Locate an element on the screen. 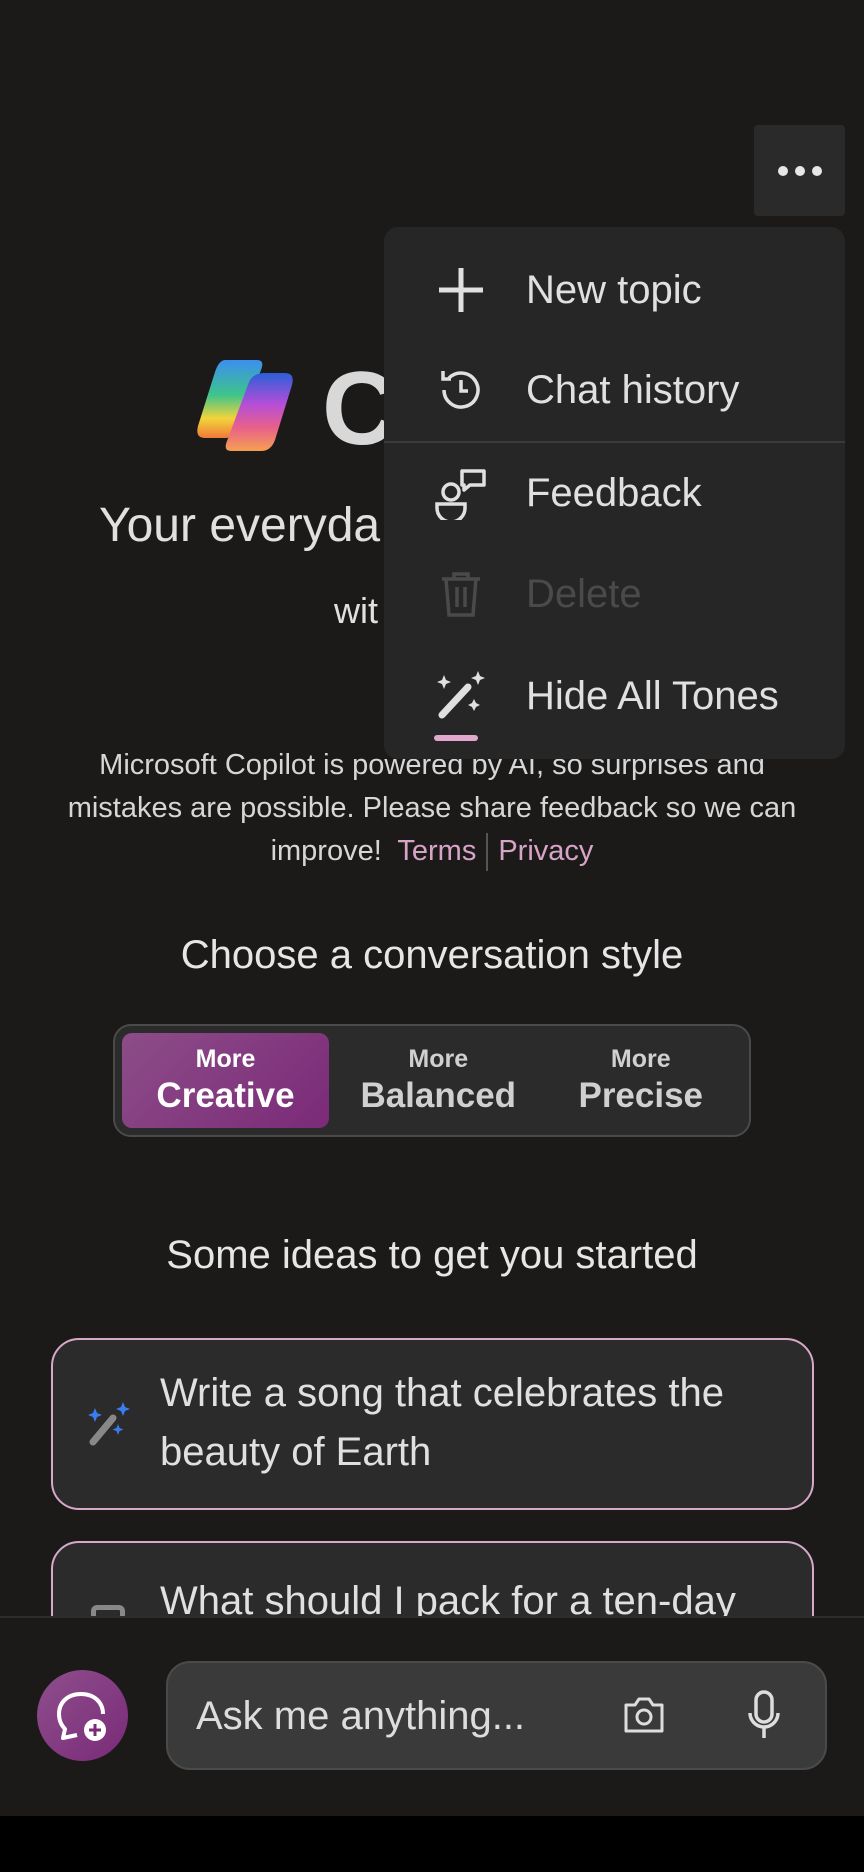  style-creative: More Creative is located at coordinates (225, 1080).